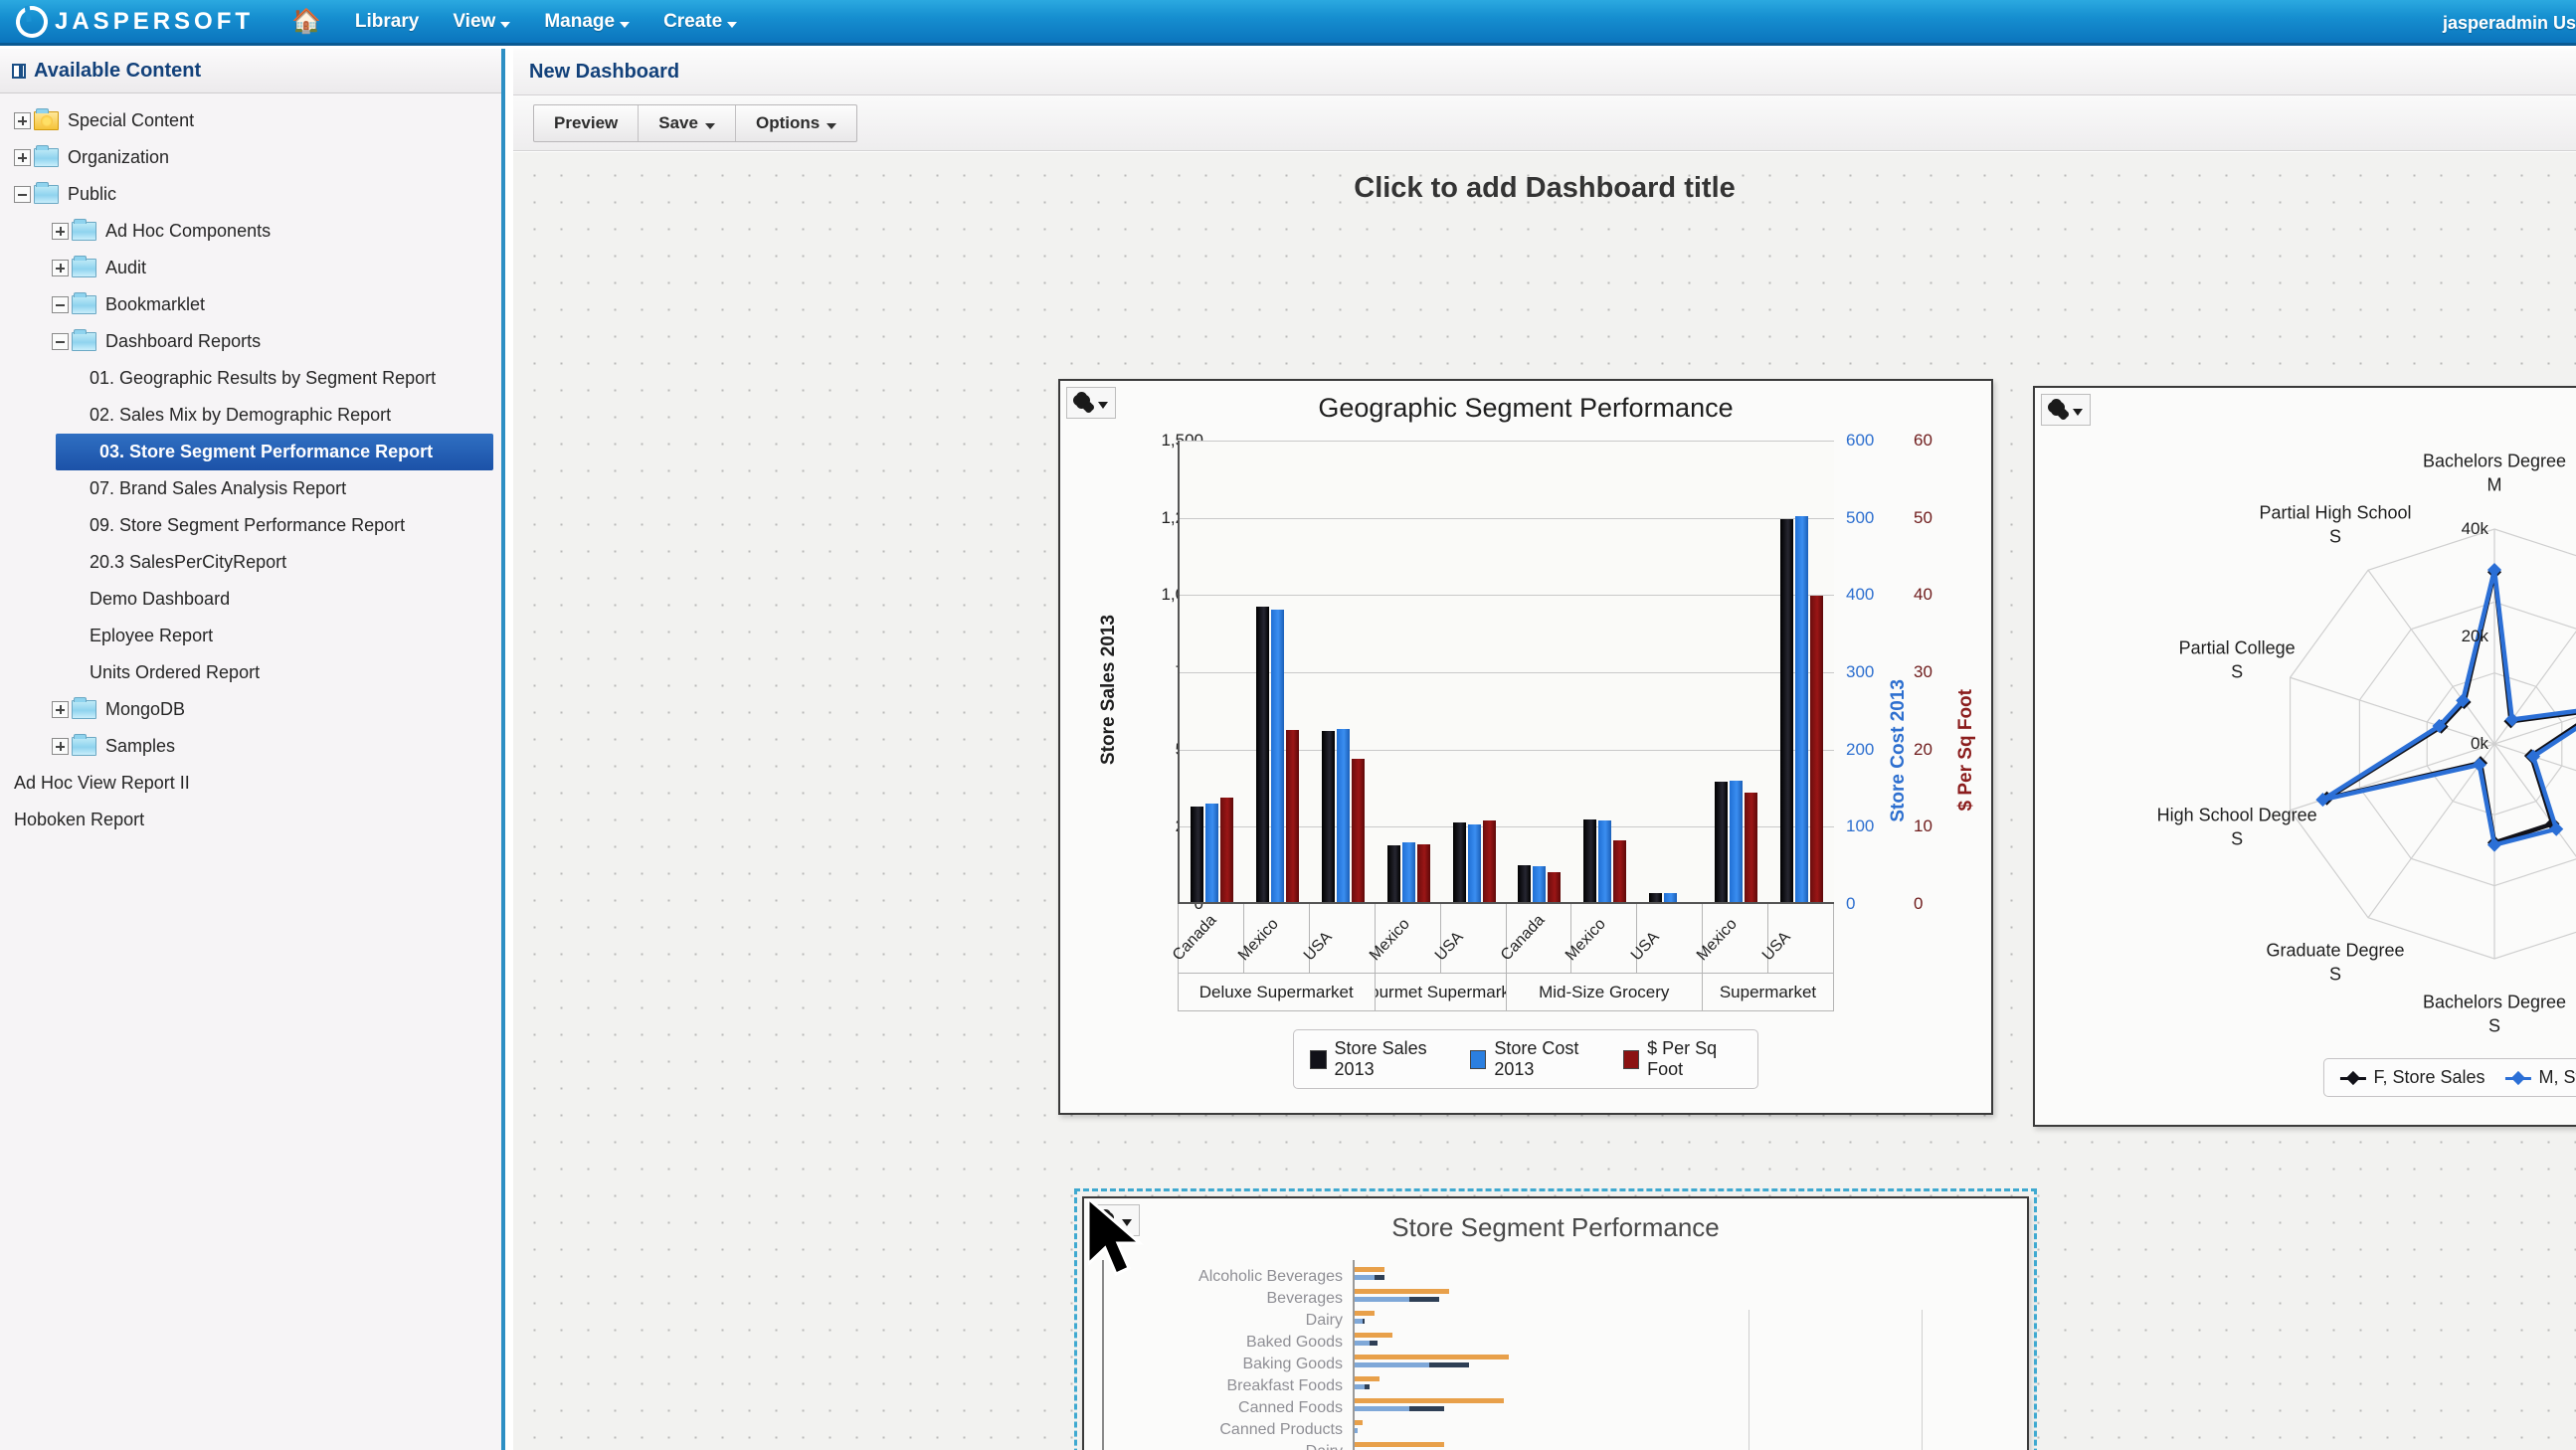  Describe the element at coordinates (587, 22) in the screenshot. I see `nav-item-manage: Manage` at that location.